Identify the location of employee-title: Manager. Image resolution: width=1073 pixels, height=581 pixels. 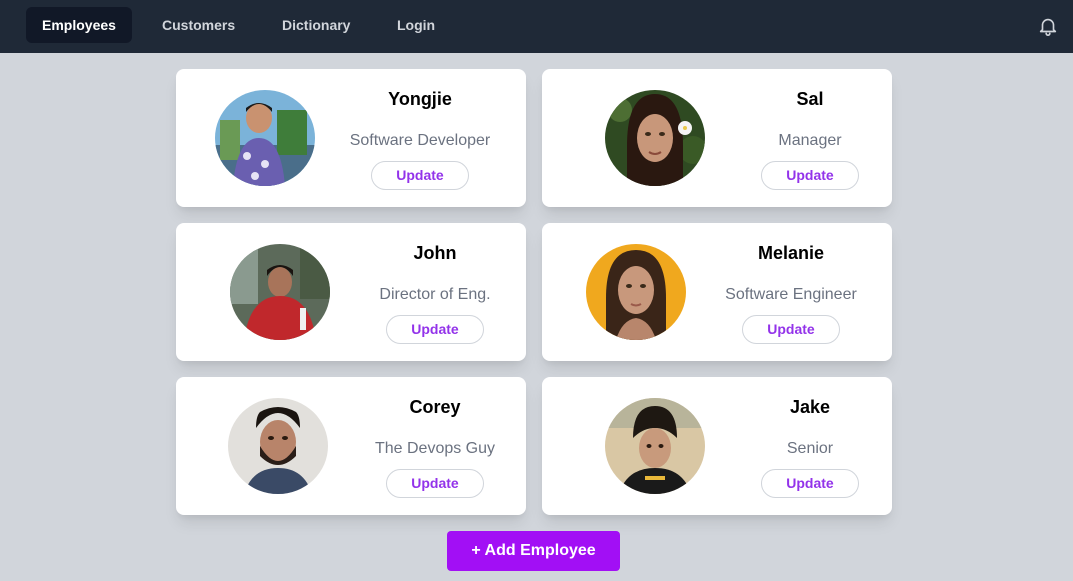
(810, 140).